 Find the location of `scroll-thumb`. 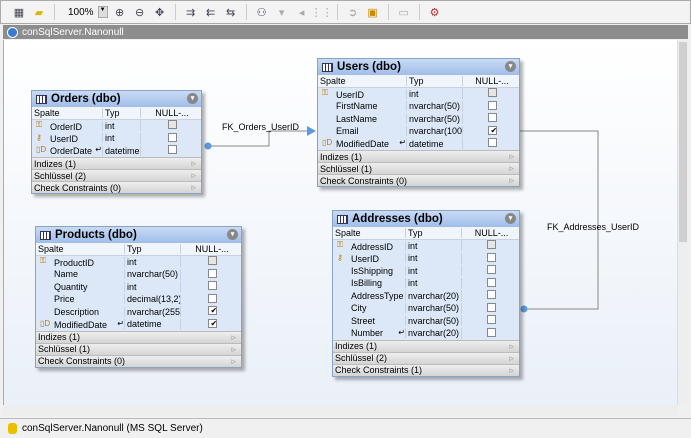

scroll-thumb is located at coordinates (683, 142).